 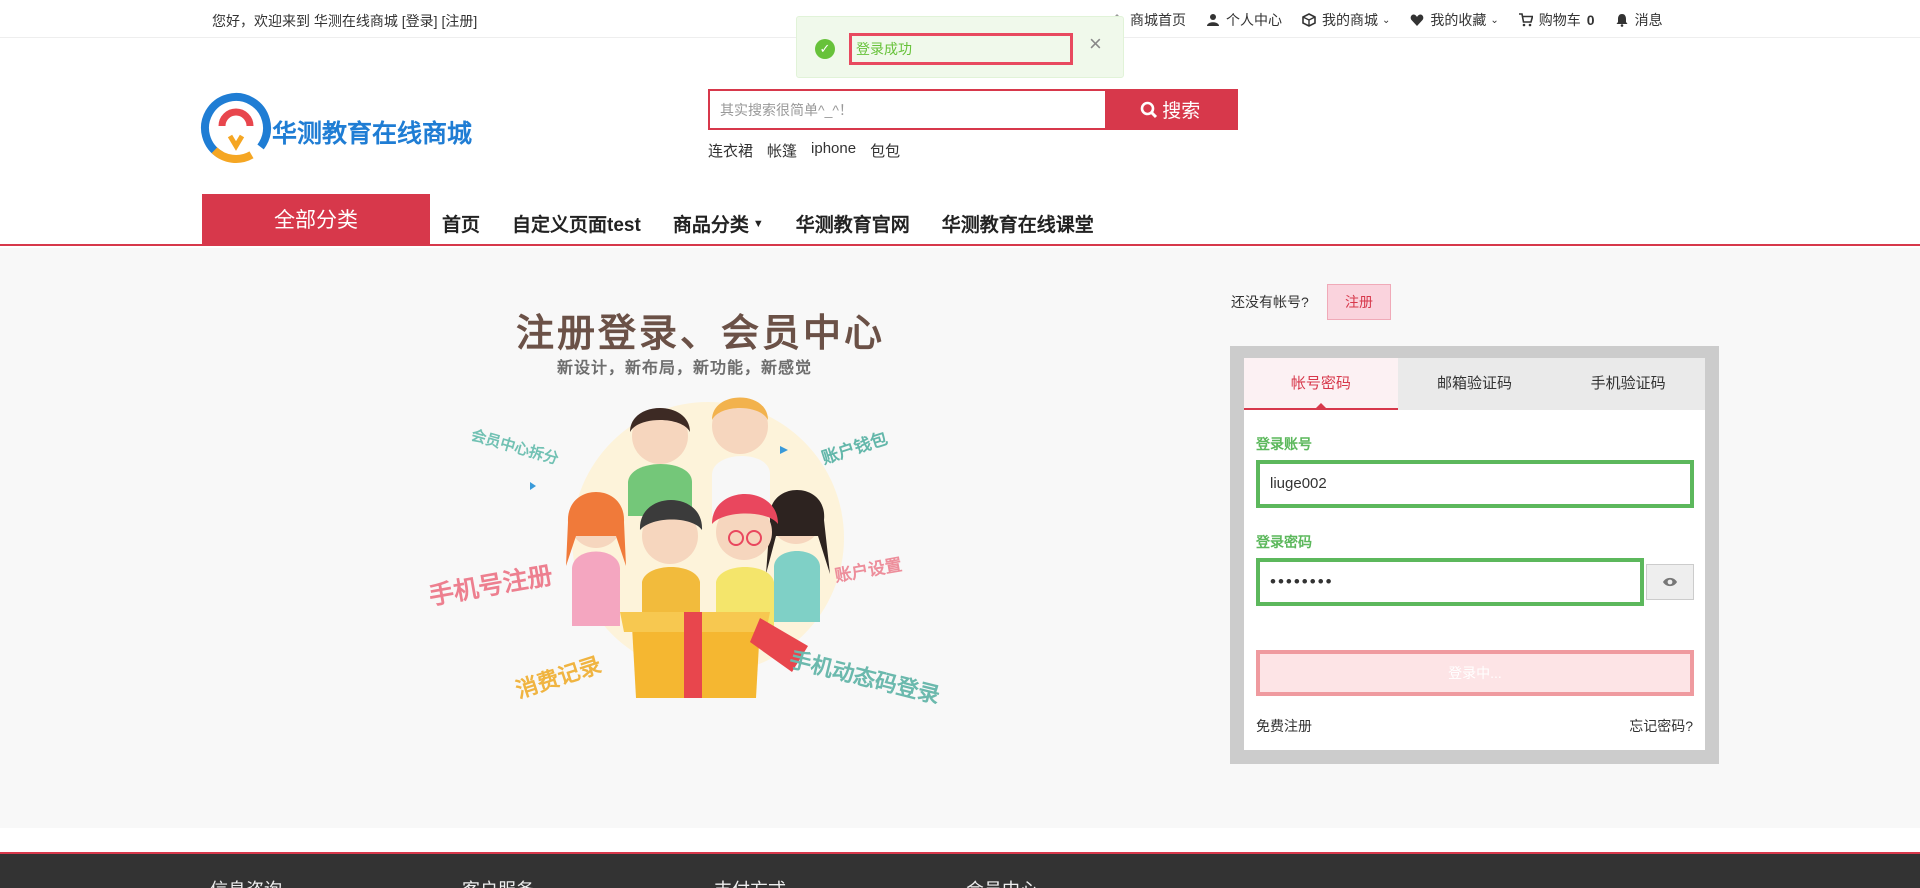 What do you see at coordinates (498, 882) in the screenshot?
I see `footer-section-service: 客户服务` at bounding box center [498, 882].